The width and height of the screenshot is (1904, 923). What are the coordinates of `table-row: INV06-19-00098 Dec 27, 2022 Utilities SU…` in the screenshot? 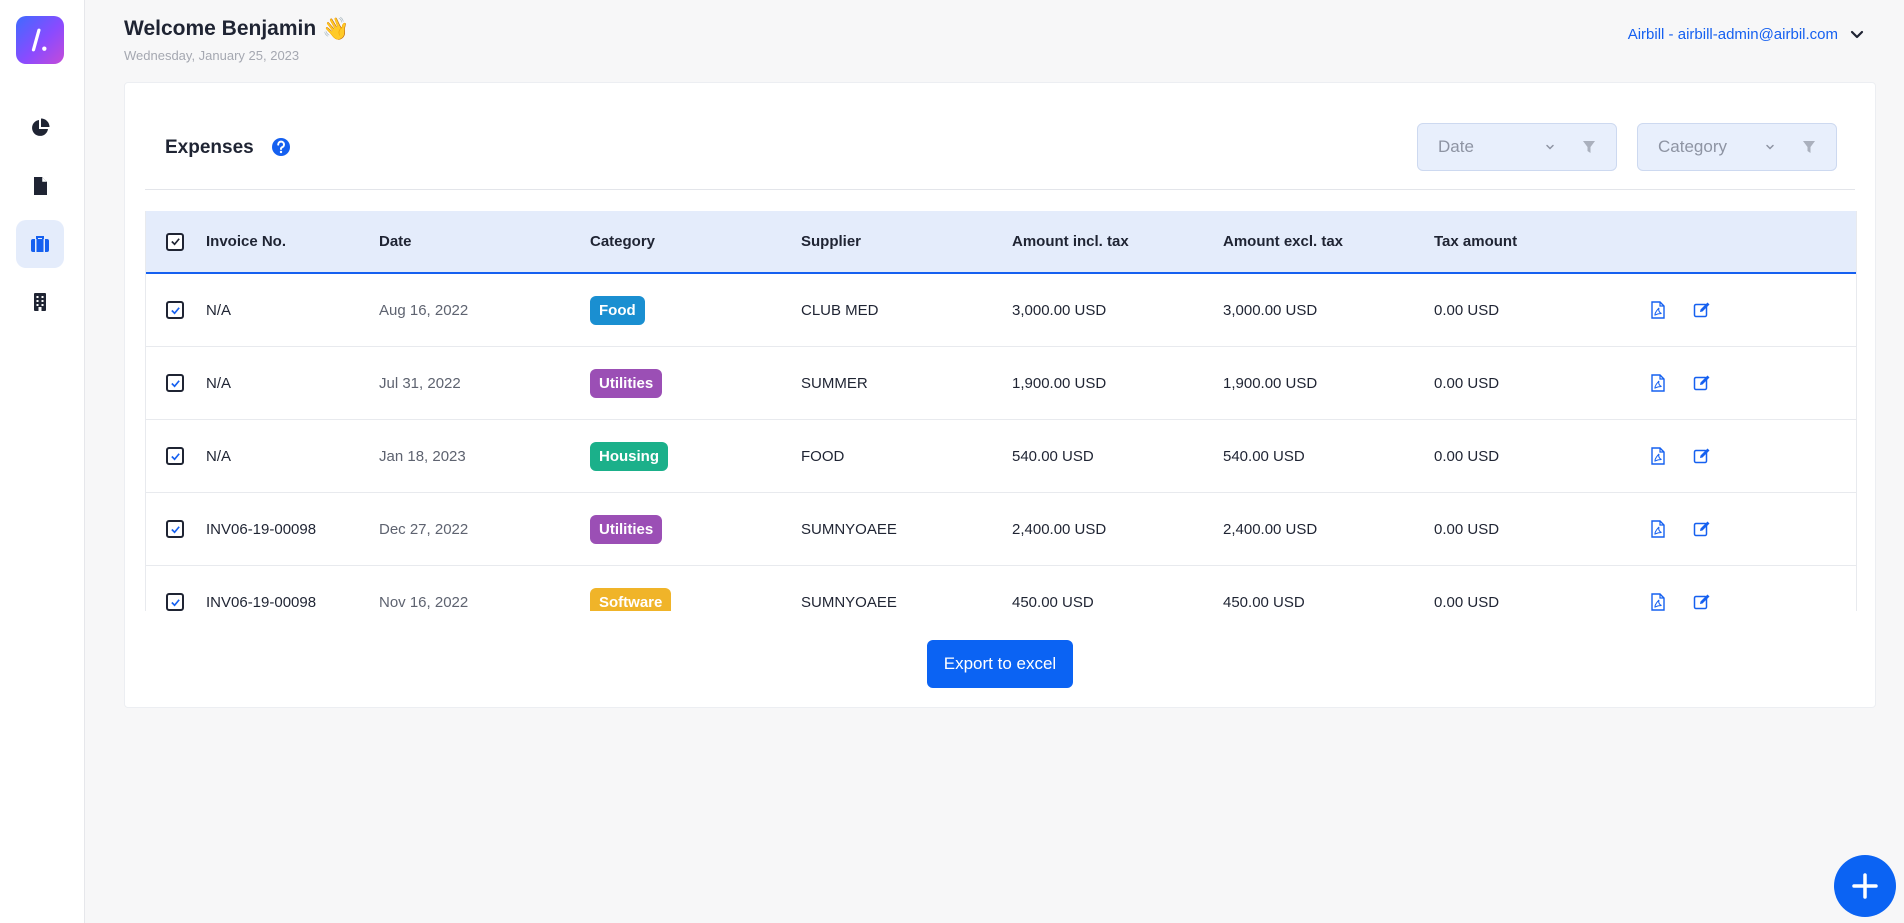 It's located at (1001, 529).